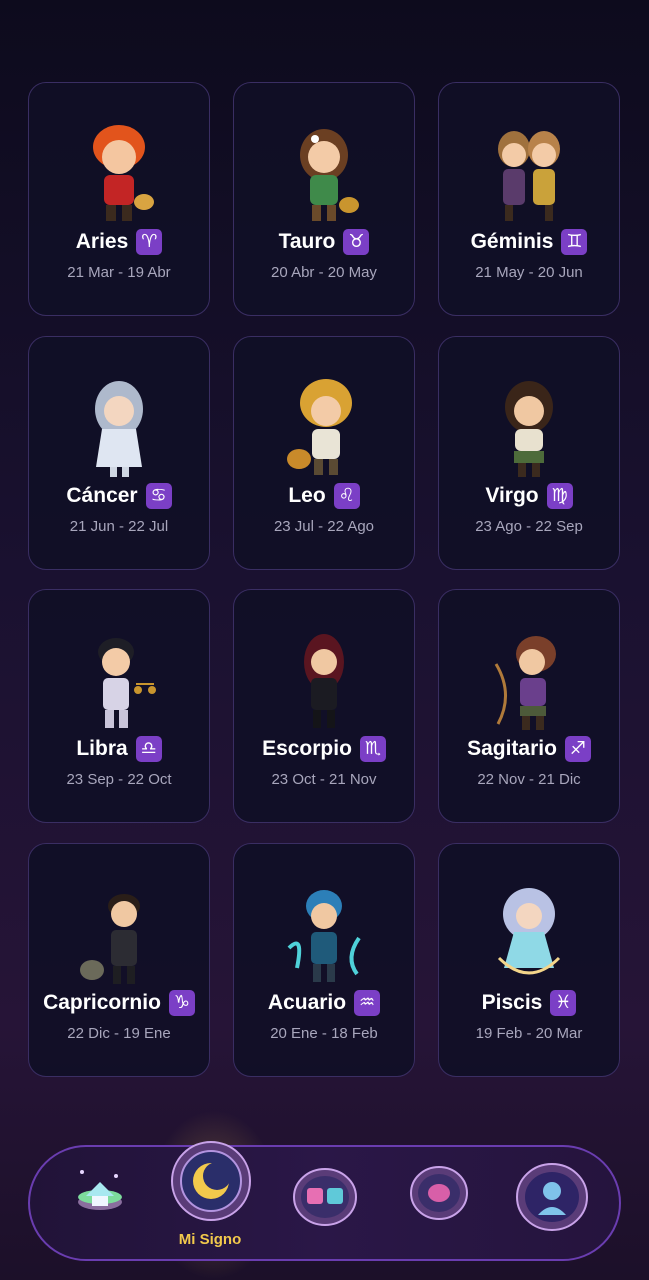 Image resolution: width=649 pixels, height=1280 pixels. Describe the element at coordinates (512, 241) in the screenshot. I see `sign-name: Géminis` at that location.